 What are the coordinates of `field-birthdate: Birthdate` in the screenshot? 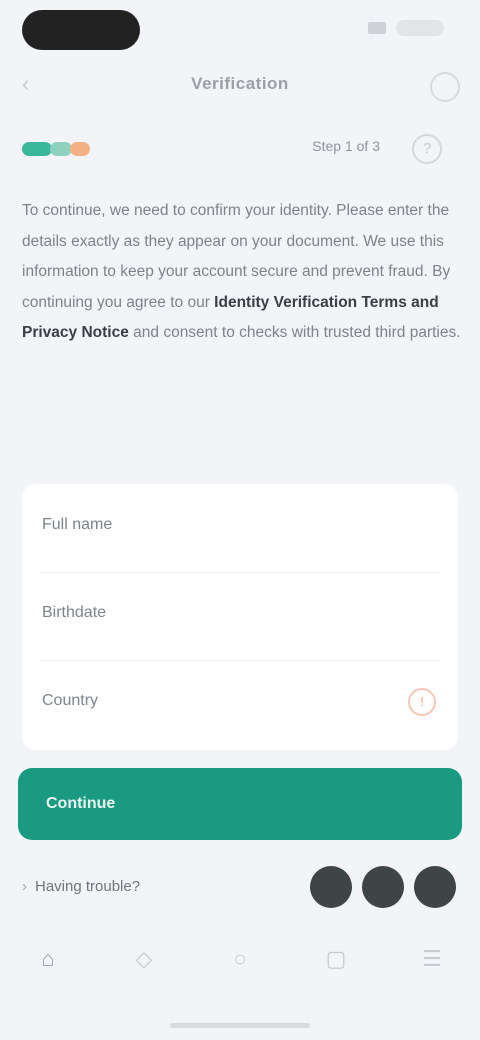 It's located at (240, 616).